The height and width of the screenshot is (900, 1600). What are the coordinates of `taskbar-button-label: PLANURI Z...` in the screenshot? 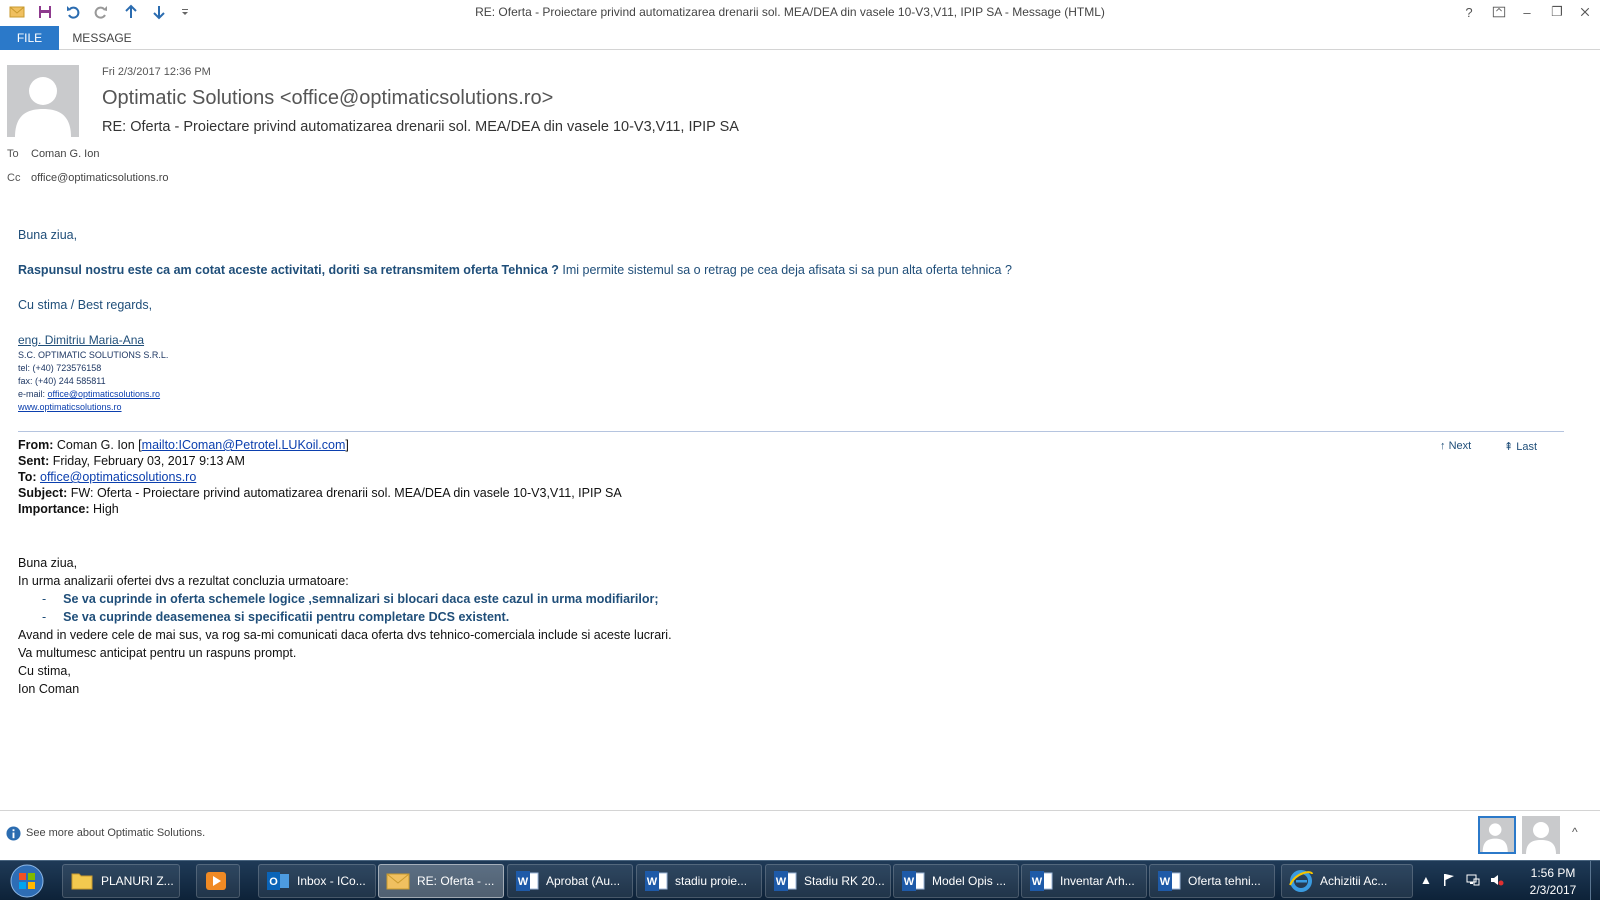 It's located at (137, 881).